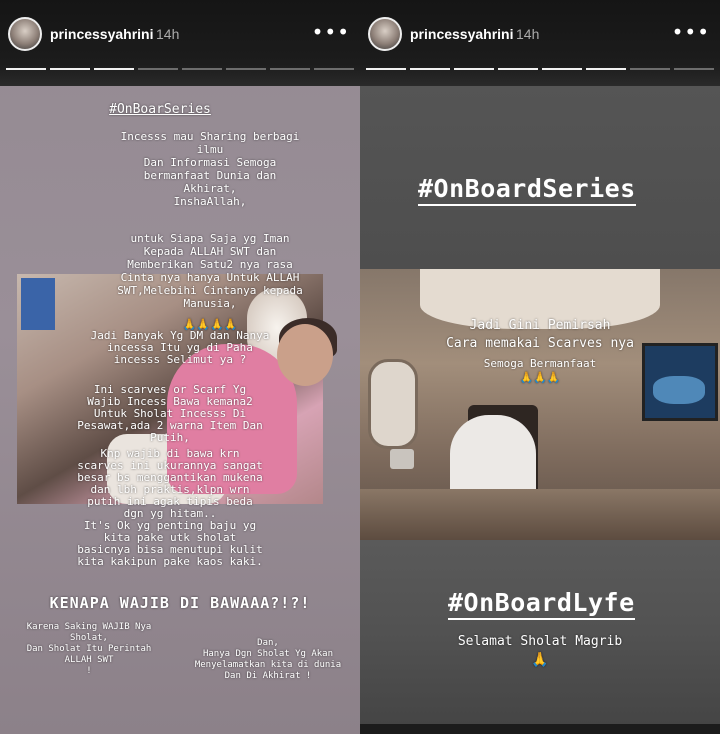  I want to click on seat-screen, so click(38, 304).